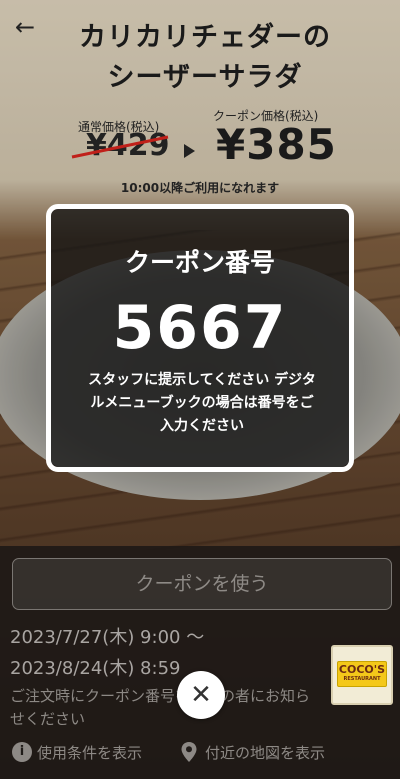 The image size is (400, 779). Describe the element at coordinates (200, 328) in the screenshot. I see `coupon-number: 5667` at that location.